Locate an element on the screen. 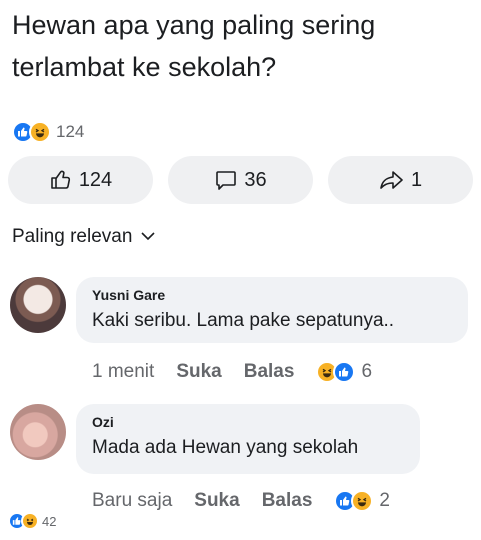  comment-bubble: Ozi Mada ada Hewan yang sekolah is located at coordinates (248, 439).